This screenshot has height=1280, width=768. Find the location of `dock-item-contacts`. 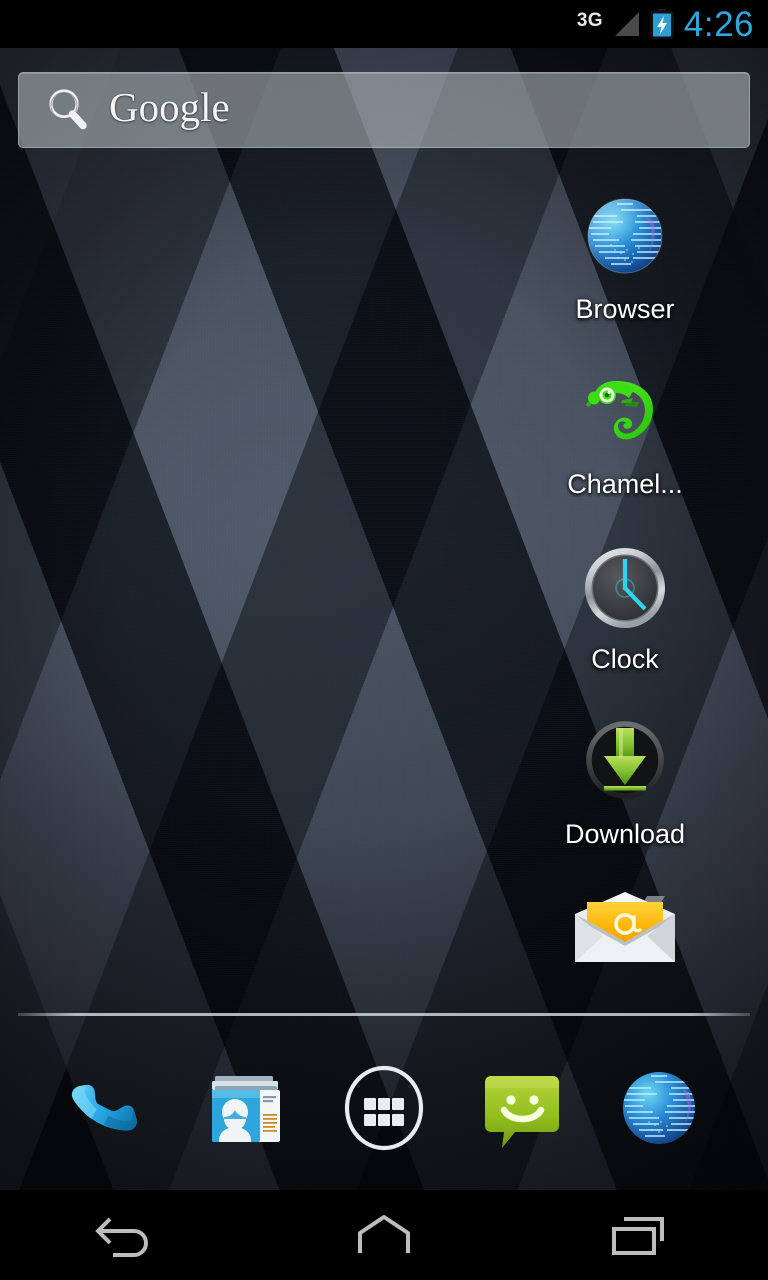

dock-item-contacts is located at coordinates (246, 1108).